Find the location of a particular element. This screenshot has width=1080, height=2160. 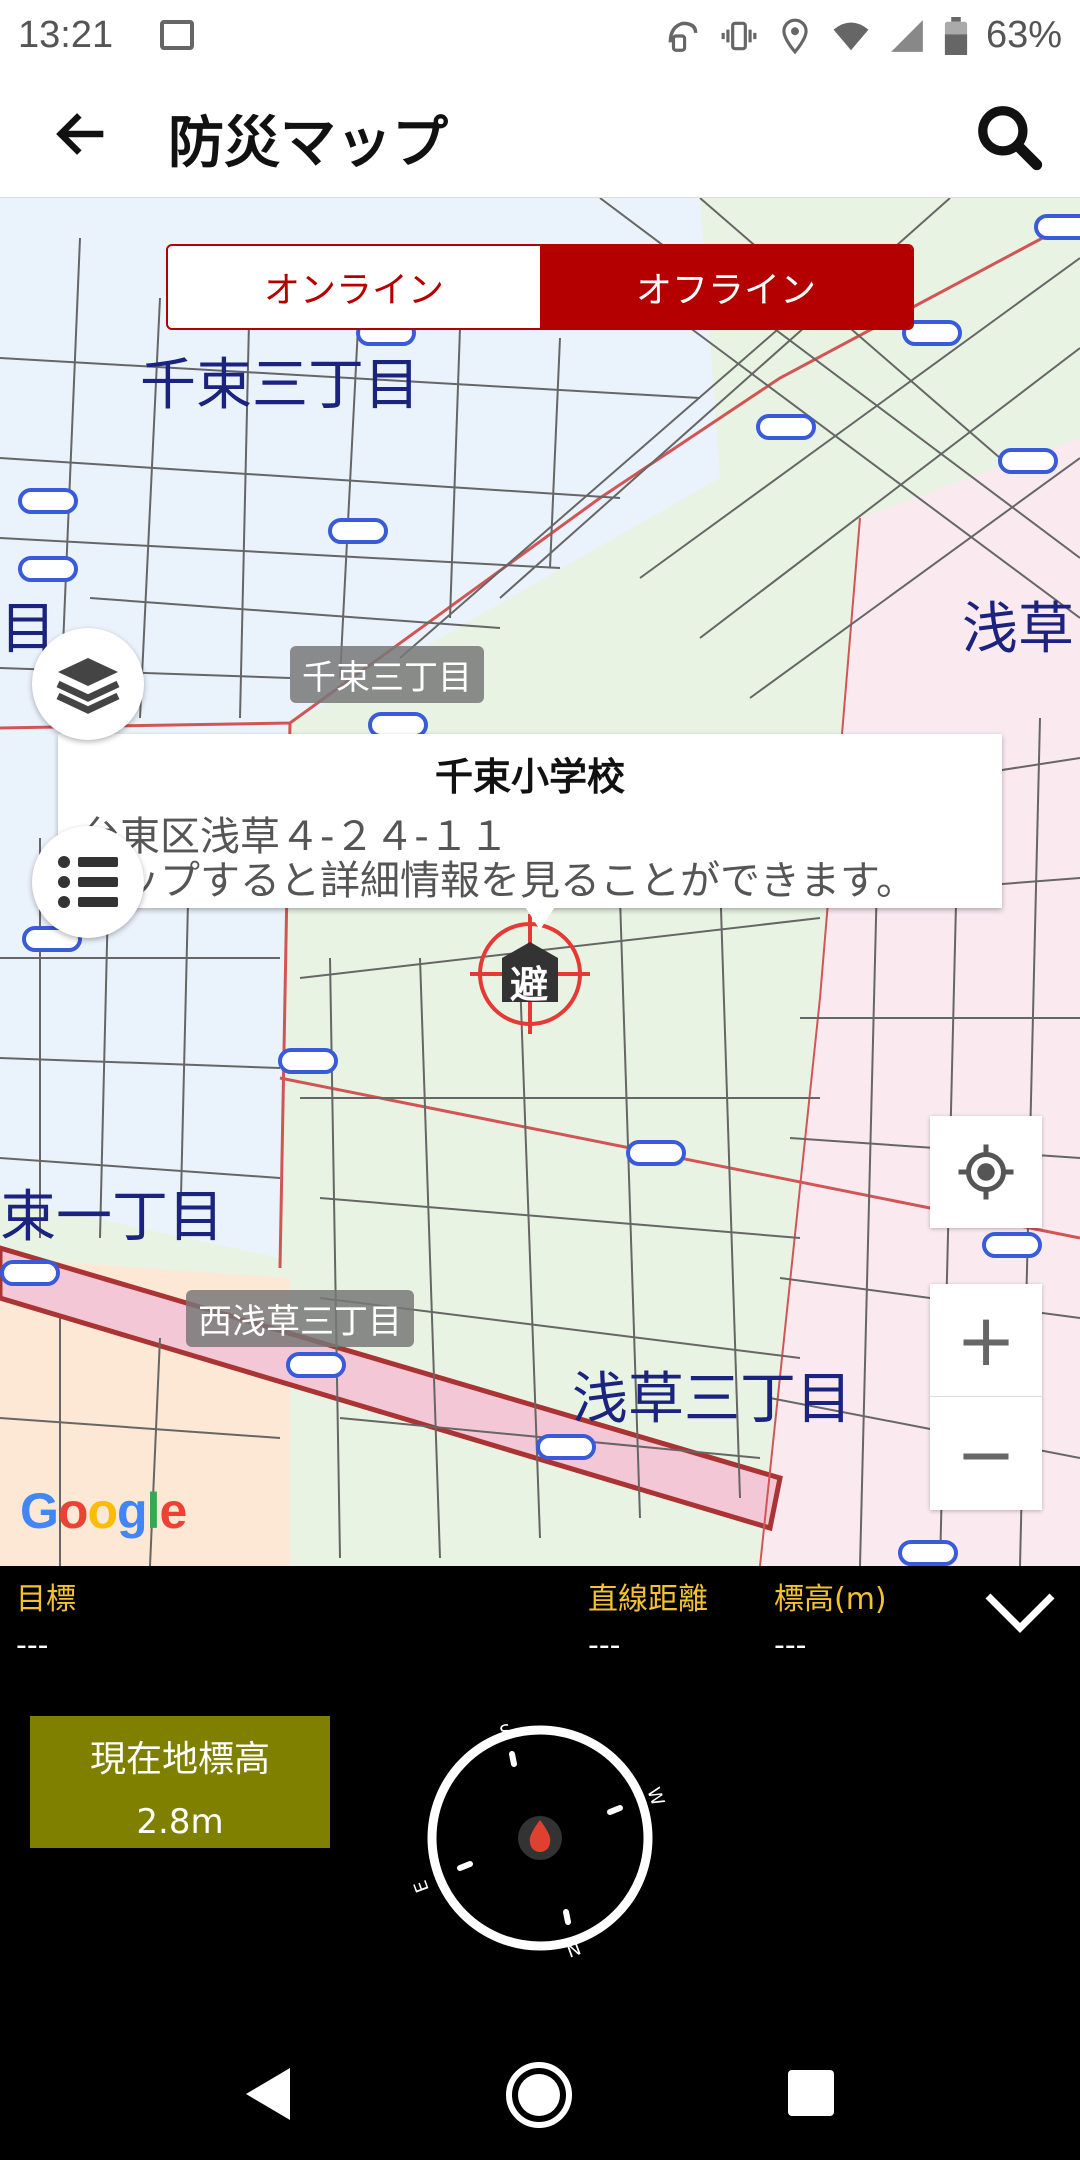

map-chip-label: 千束三丁目 is located at coordinates (387, 674).